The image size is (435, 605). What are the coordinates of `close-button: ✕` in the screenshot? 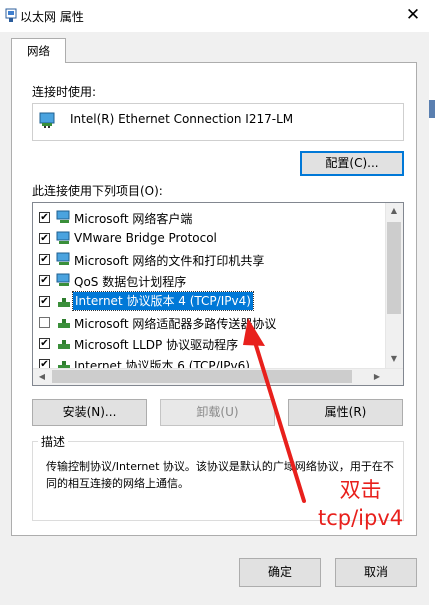 It's located at (413, 16).